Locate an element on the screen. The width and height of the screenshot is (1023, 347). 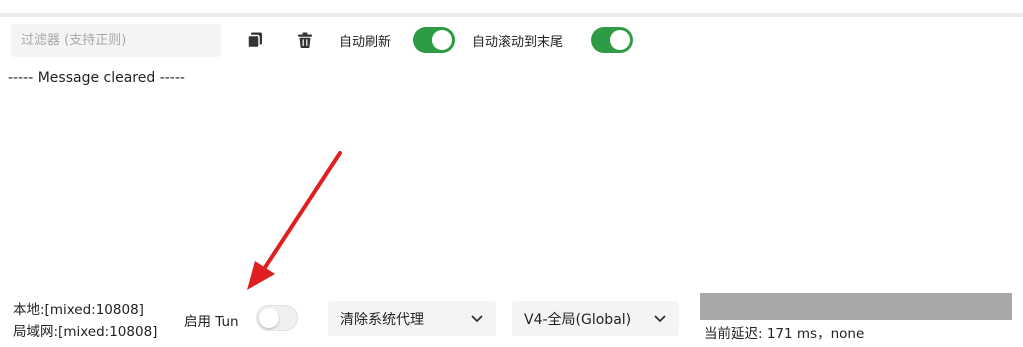
lan-port-label: 局域网:[mixed:10808] is located at coordinates (85, 332).